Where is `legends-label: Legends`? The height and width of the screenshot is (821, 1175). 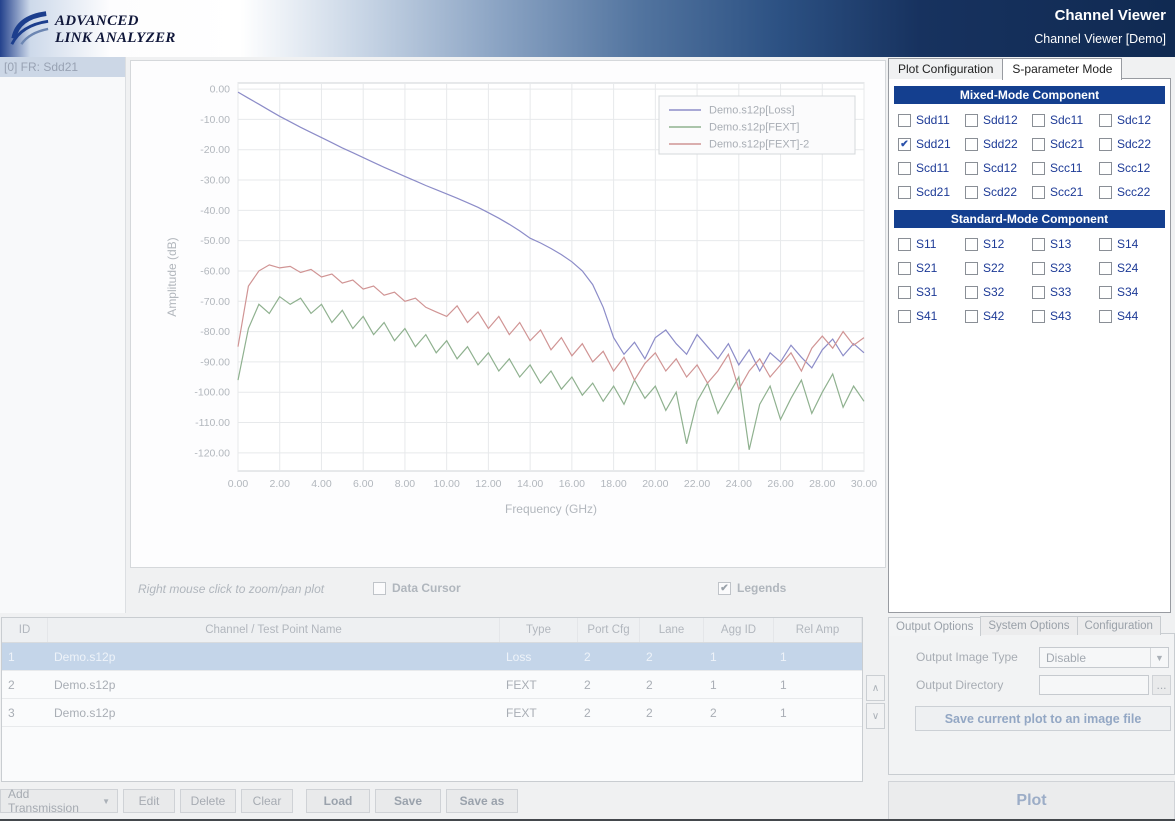 legends-label: Legends is located at coordinates (762, 588).